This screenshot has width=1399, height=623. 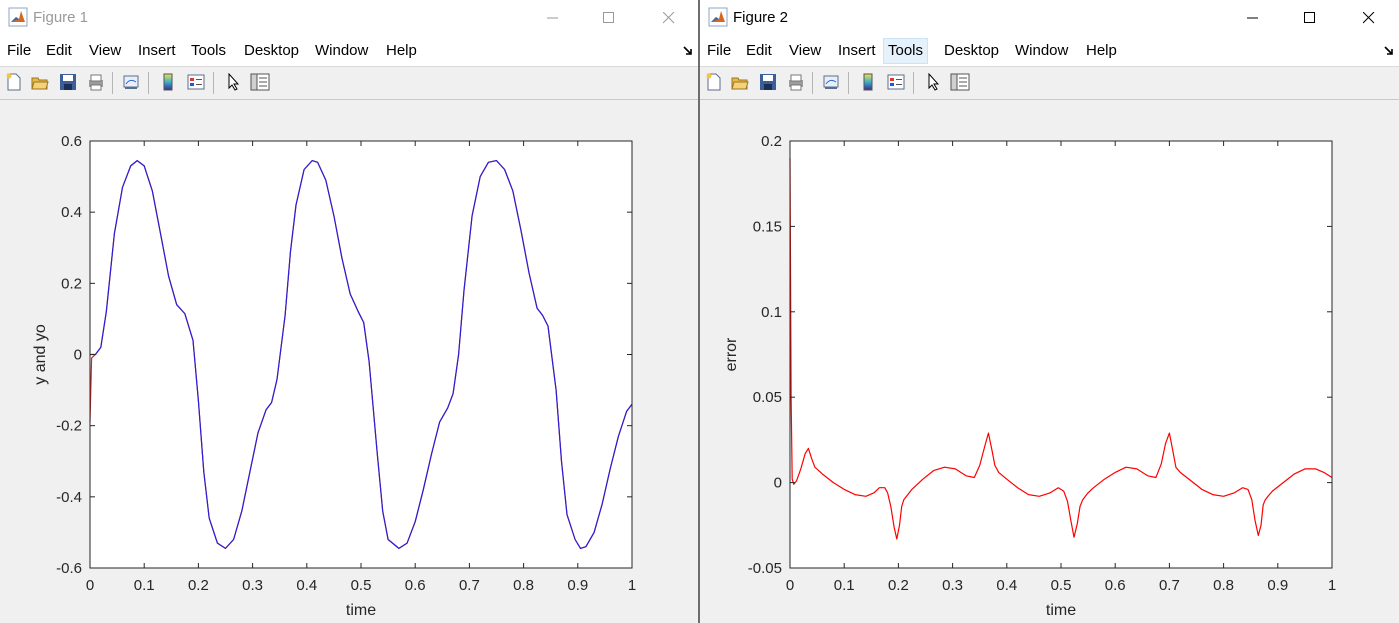 What do you see at coordinates (71, 212) in the screenshot?
I see `y-tick-label: 0.4` at bounding box center [71, 212].